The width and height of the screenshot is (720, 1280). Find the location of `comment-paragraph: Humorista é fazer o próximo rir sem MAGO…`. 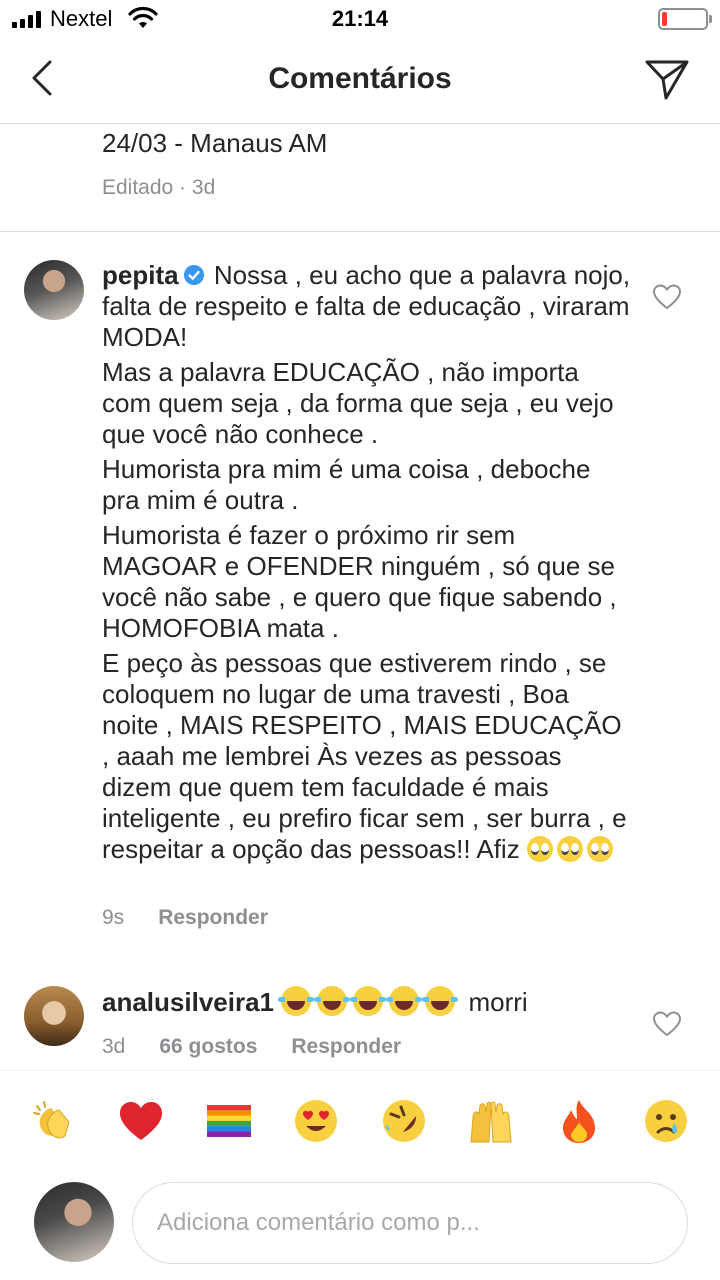

comment-paragraph: Humorista é fazer o próximo rir sem MAGO… is located at coordinates (359, 581).